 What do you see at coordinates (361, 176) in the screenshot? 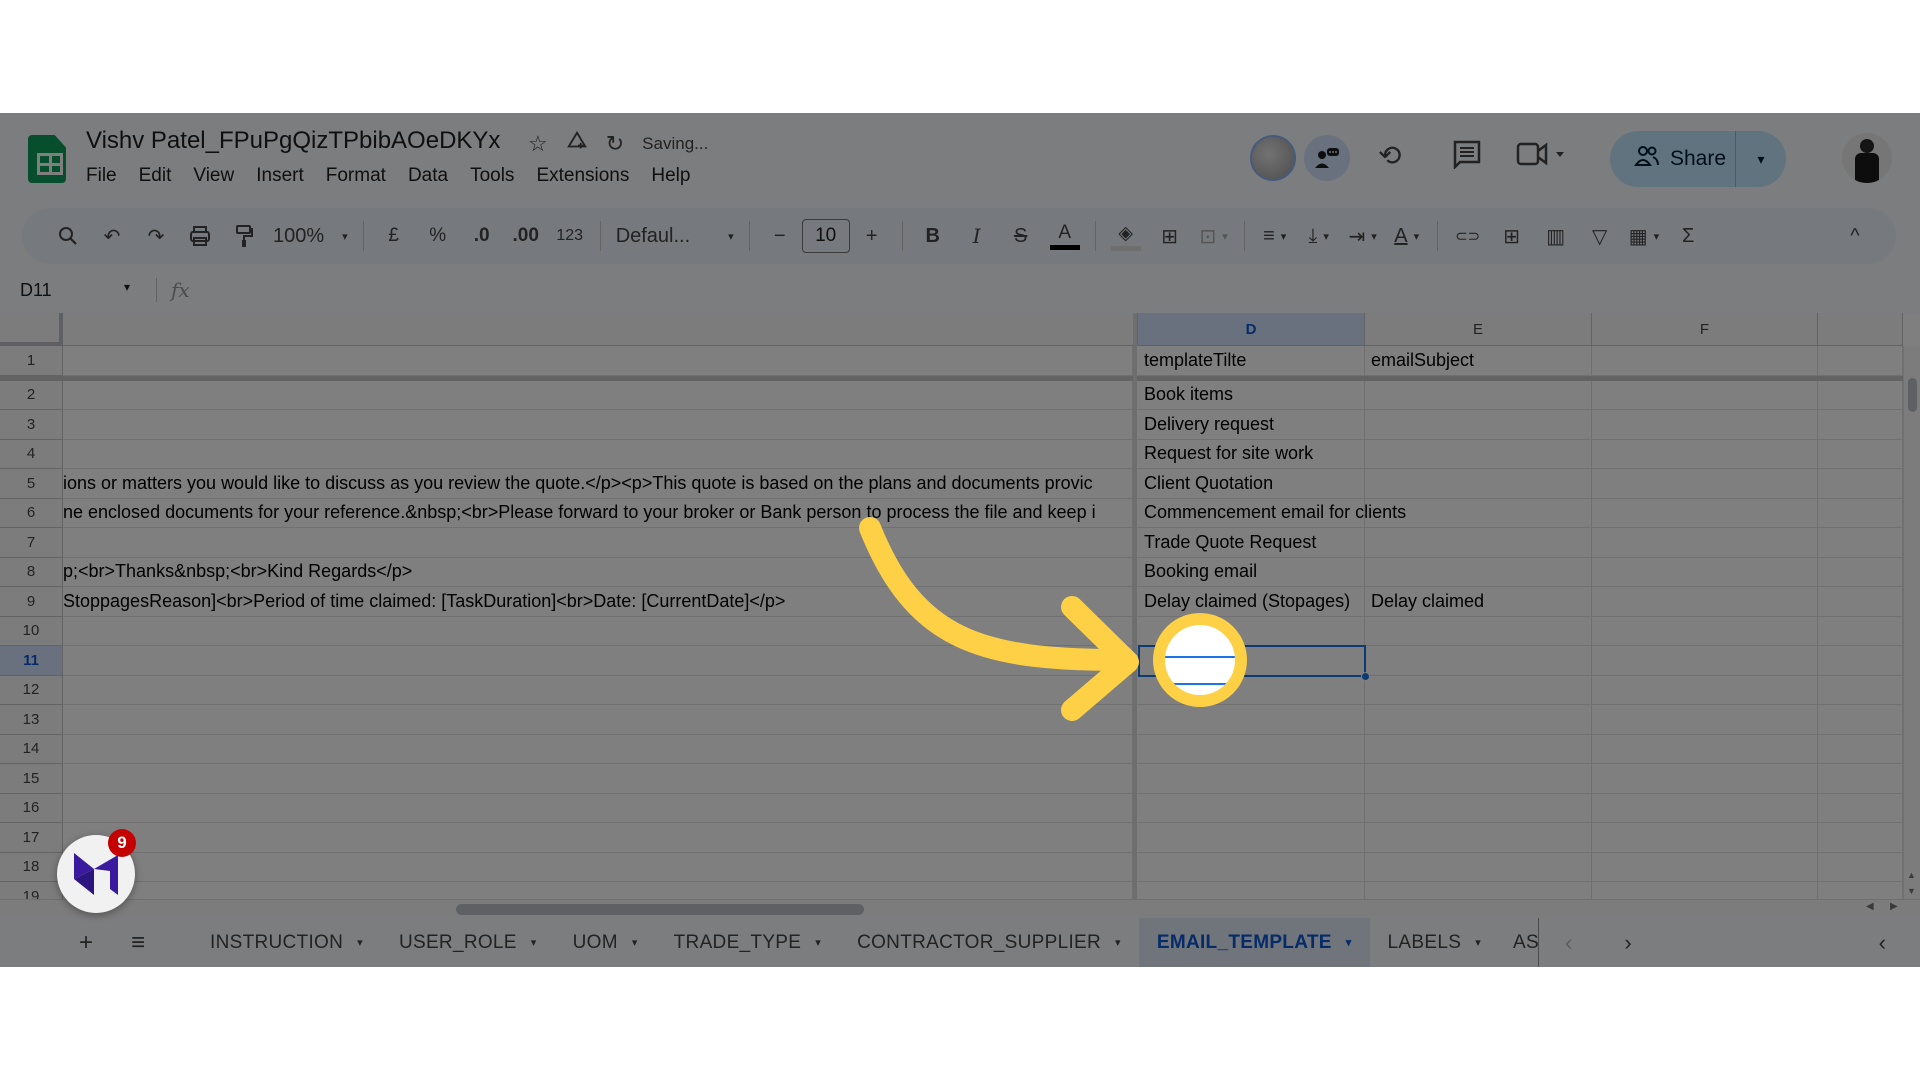
I see `menu-format: Format` at bounding box center [361, 176].